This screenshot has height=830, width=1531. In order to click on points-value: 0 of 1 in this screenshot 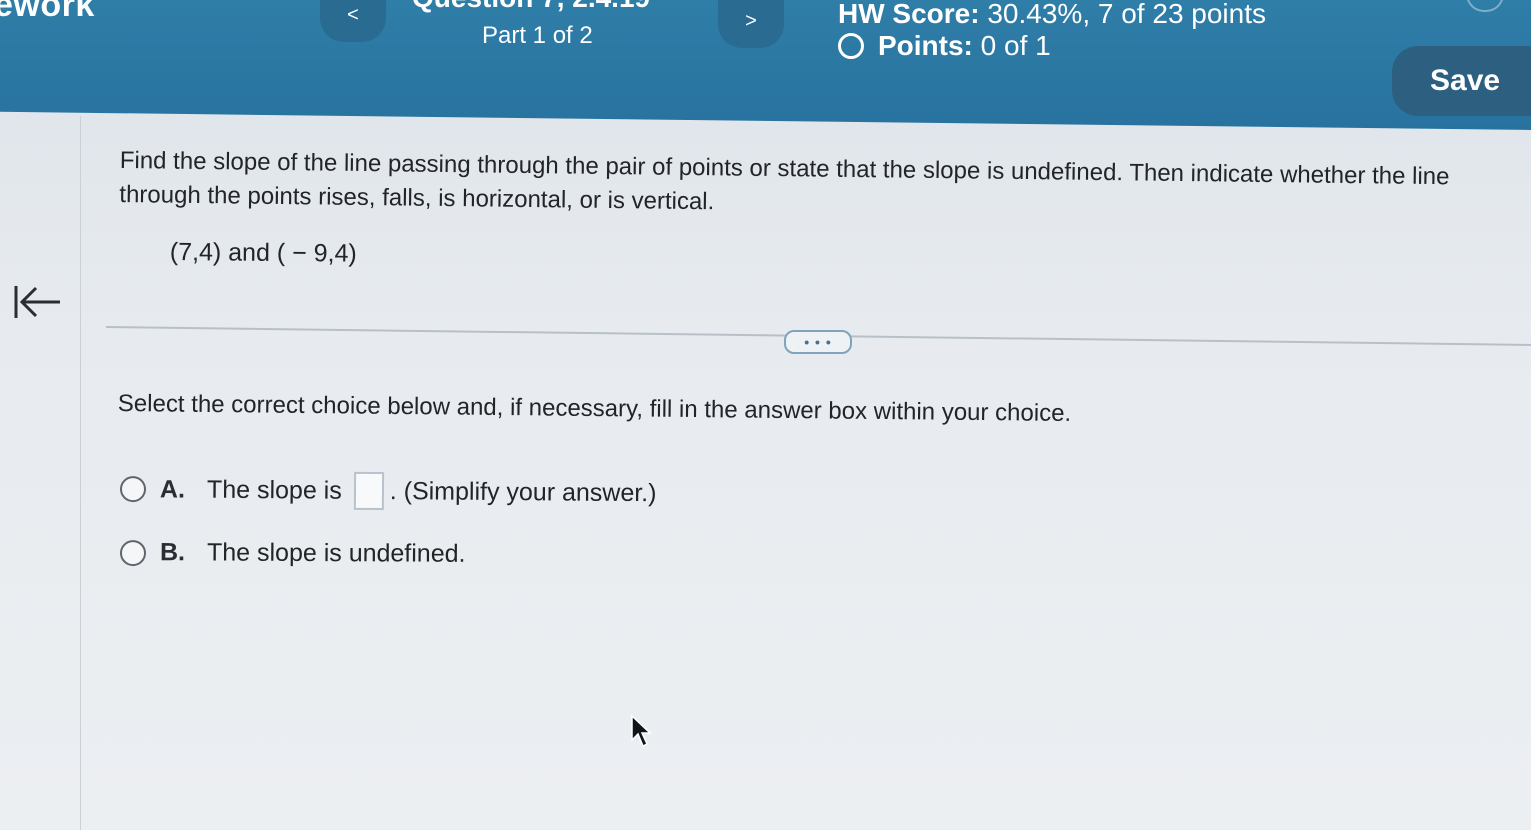, I will do `click(1015, 45)`.